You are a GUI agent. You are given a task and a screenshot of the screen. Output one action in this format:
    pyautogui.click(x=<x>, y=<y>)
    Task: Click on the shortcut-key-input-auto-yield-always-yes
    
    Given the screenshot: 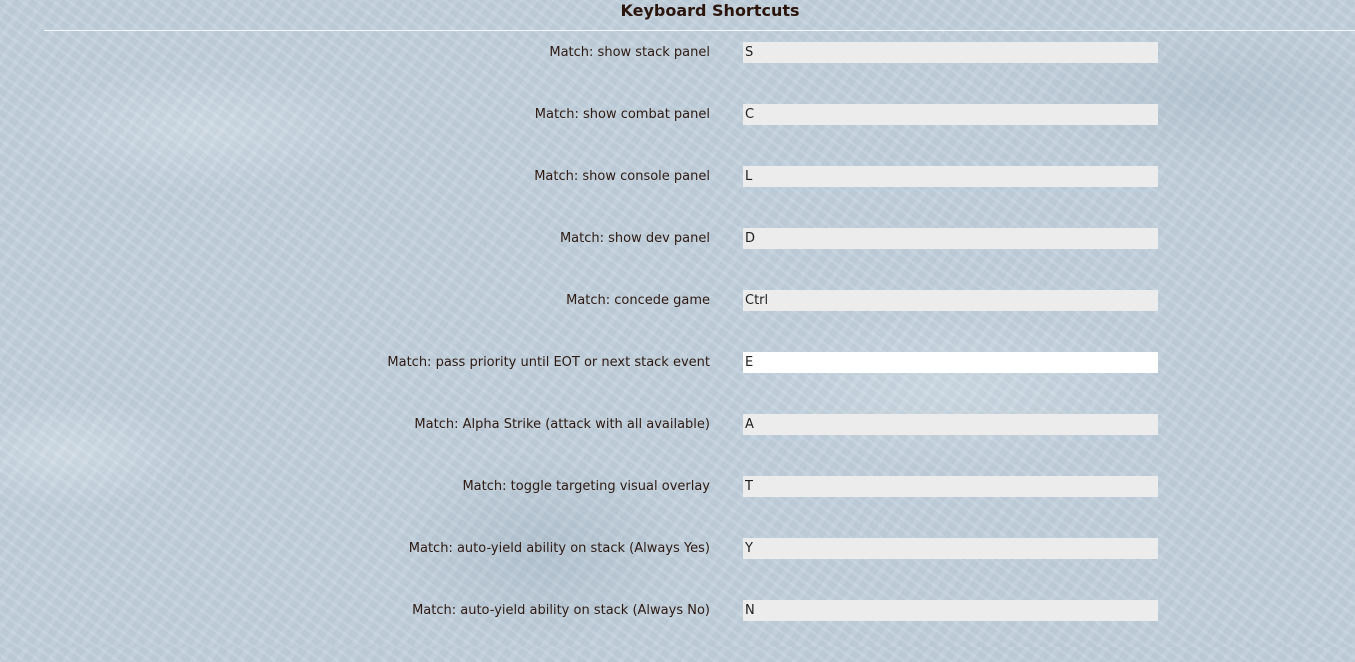 What is the action you would take?
    pyautogui.click(x=950, y=548)
    